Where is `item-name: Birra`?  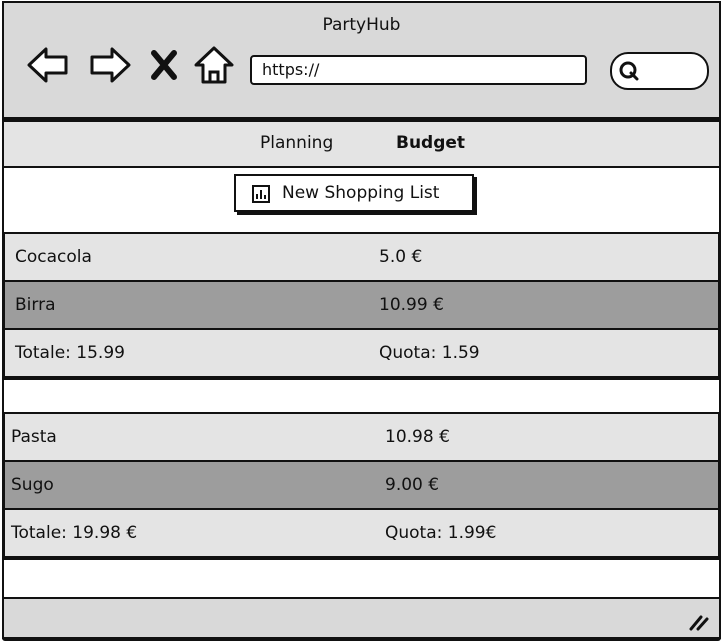
item-name: Birra is located at coordinates (35, 305).